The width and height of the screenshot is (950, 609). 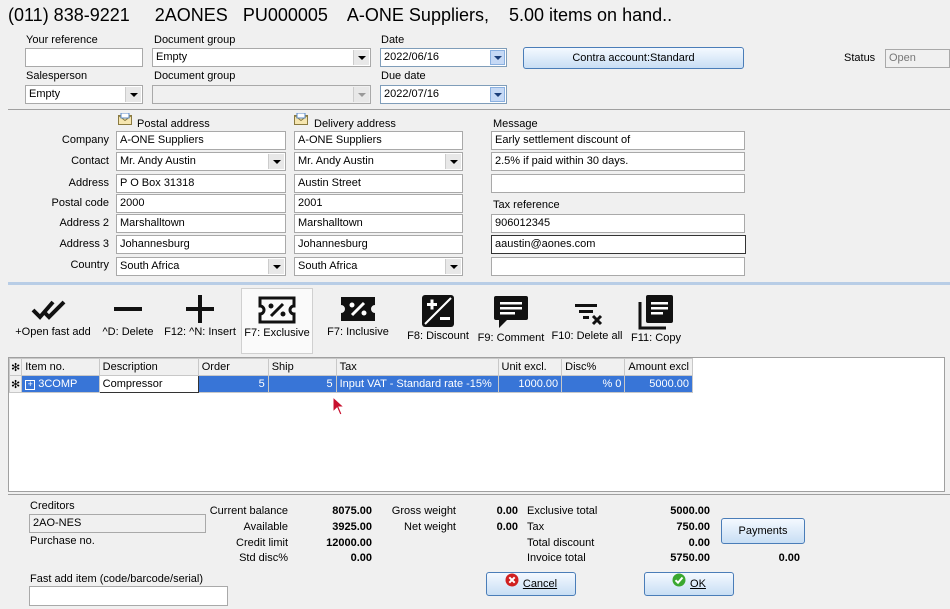 I want to click on col-disc: Disc%, so click(x=593, y=367).